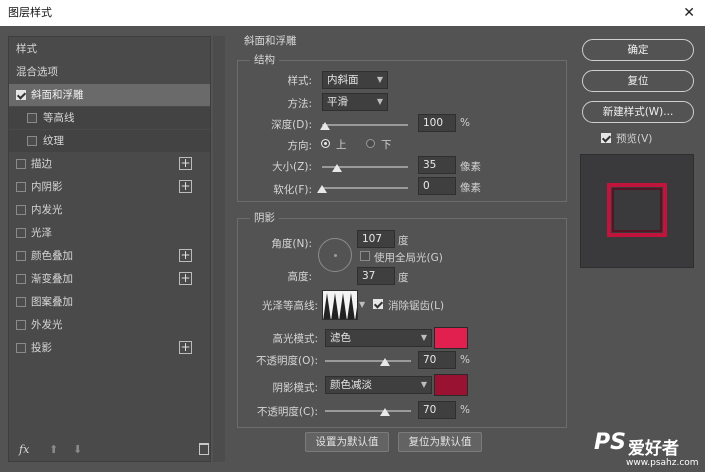 The image size is (705, 472). I want to click on anti-alias-label: 消除锯齿(L), so click(416, 306).